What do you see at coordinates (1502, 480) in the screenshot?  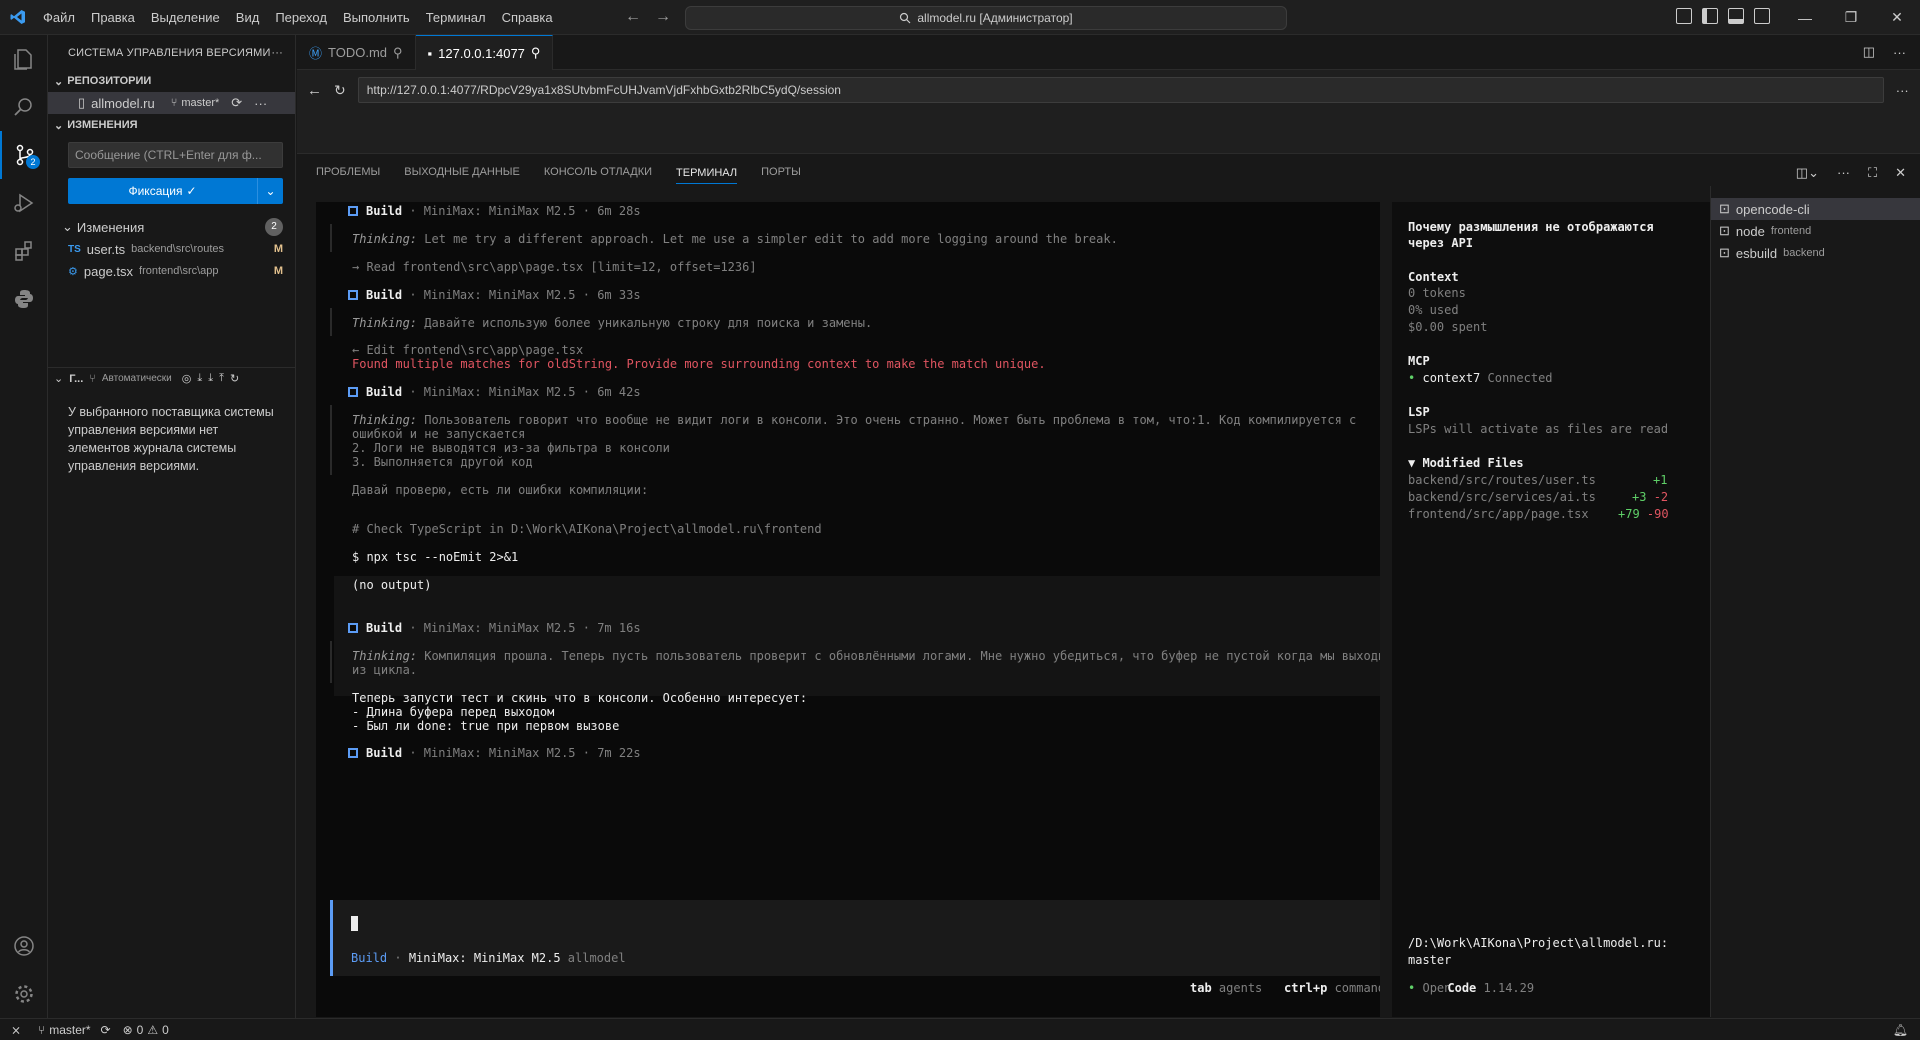 I see `modified-file-path: backend/src/routes/user.ts` at bounding box center [1502, 480].